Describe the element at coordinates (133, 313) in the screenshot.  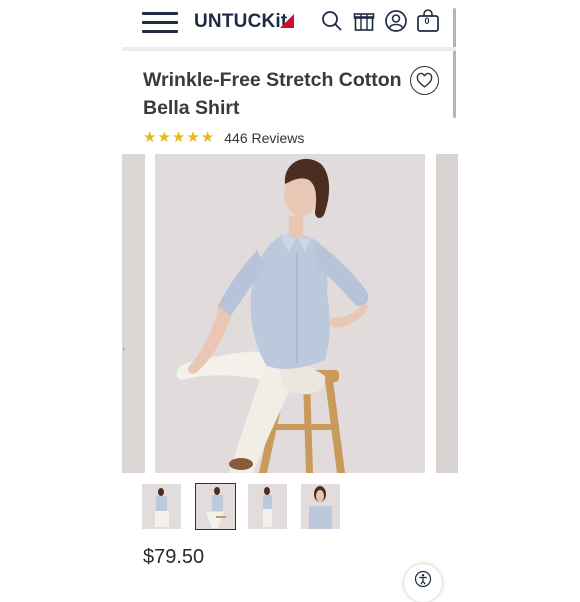
I see `previous-image-slide: ›` at that location.